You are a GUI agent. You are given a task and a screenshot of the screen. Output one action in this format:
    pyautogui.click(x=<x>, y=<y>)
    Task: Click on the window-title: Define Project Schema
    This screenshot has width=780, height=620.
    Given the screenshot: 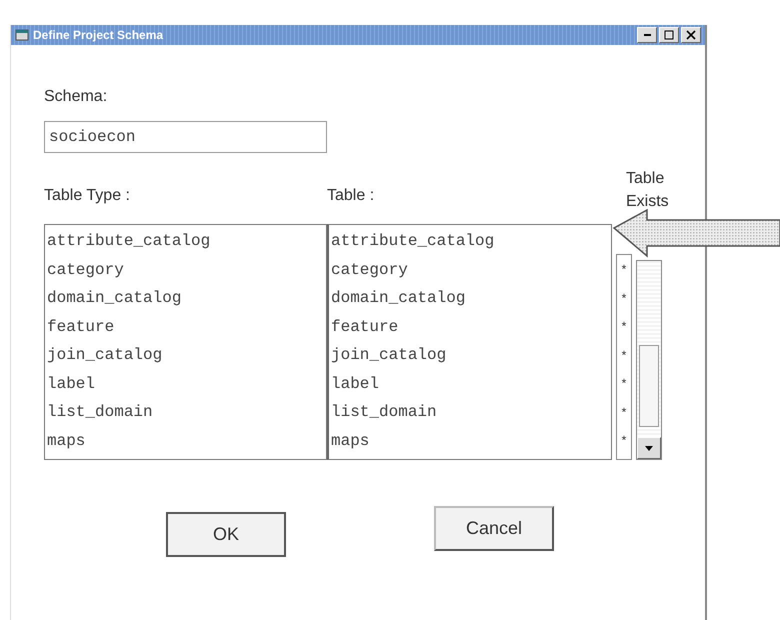 What is the action you would take?
    pyautogui.click(x=98, y=35)
    